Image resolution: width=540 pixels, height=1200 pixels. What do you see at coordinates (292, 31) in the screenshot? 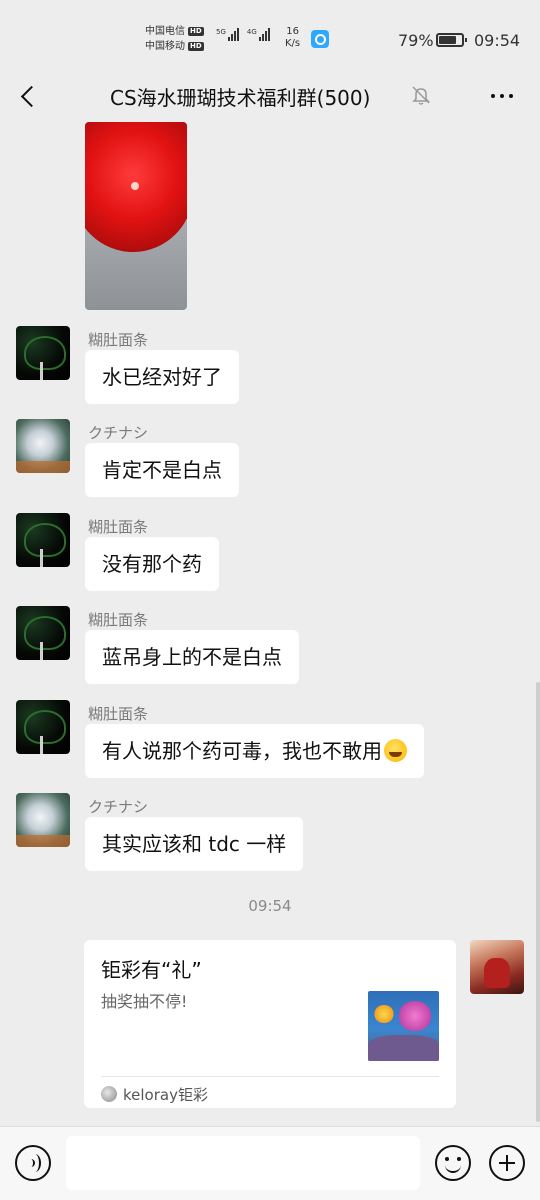
I see `speed-value: 16` at bounding box center [292, 31].